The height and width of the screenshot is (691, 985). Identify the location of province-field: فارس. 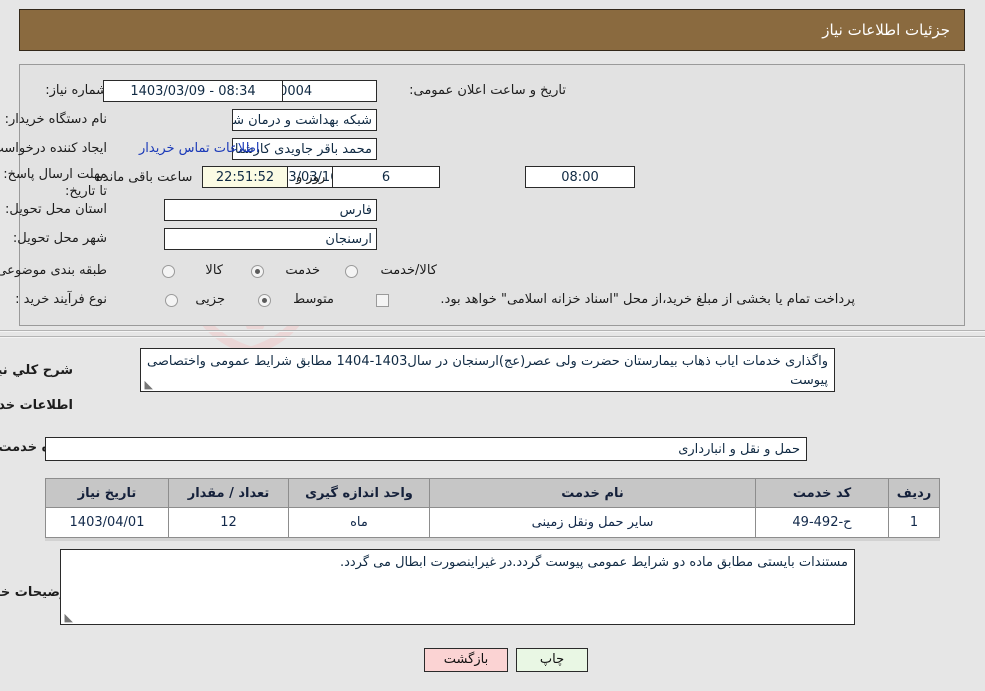
(270, 210).